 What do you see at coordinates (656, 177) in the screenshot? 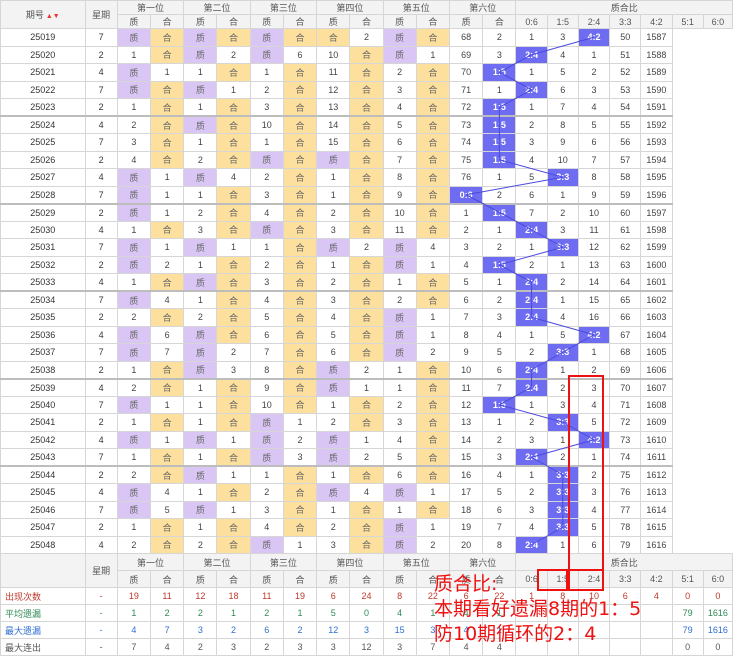
I see `ratio-omission-cell: 1595` at bounding box center [656, 177].